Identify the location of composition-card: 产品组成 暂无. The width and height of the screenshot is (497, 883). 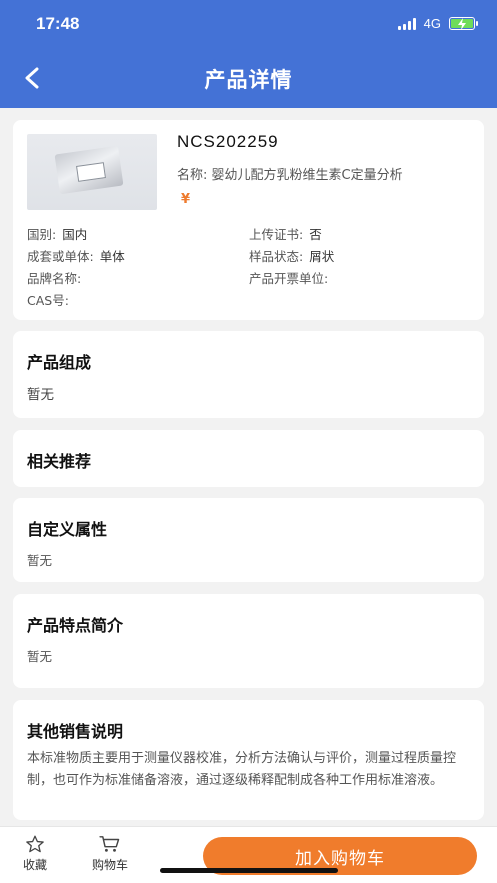
(248, 374).